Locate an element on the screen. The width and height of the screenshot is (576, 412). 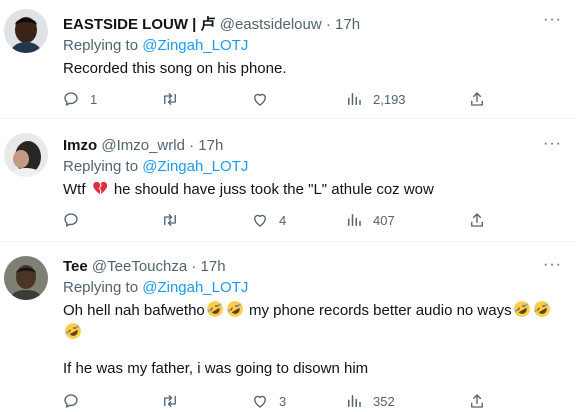
view-count: 2,193 is located at coordinates (389, 99).